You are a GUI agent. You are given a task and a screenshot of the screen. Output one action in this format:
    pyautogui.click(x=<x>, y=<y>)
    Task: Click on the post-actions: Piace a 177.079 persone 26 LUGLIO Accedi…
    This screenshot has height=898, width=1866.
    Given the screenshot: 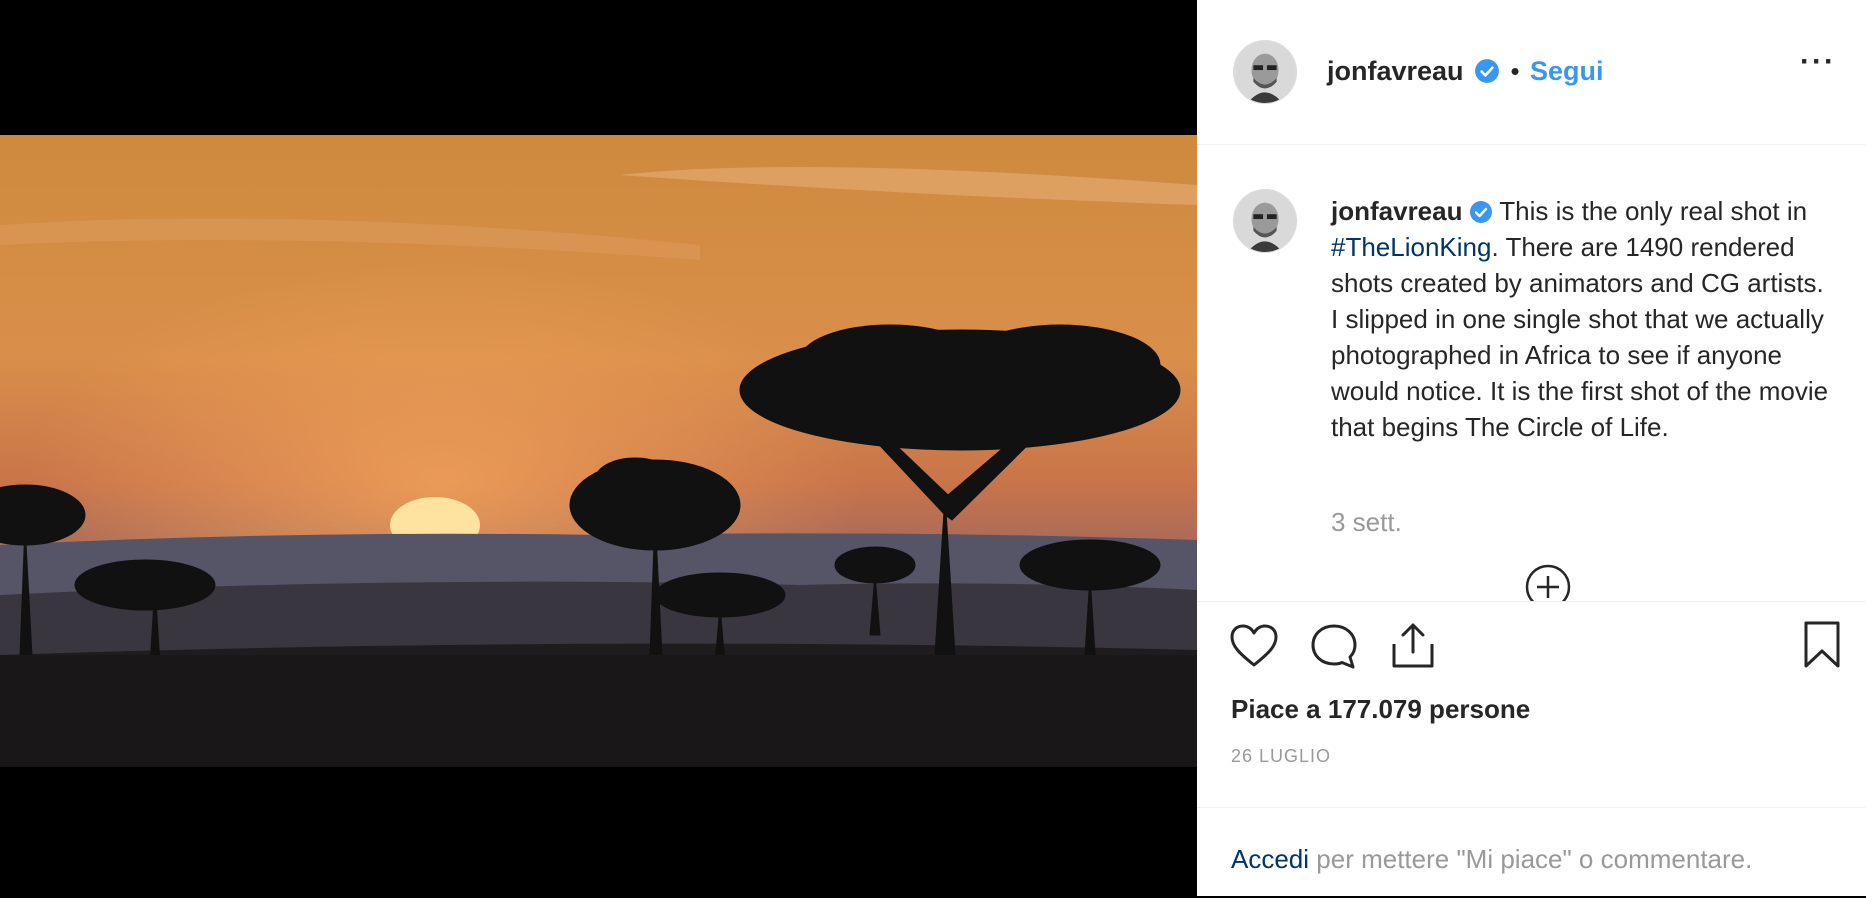 What is the action you would take?
    pyautogui.click(x=1531, y=749)
    